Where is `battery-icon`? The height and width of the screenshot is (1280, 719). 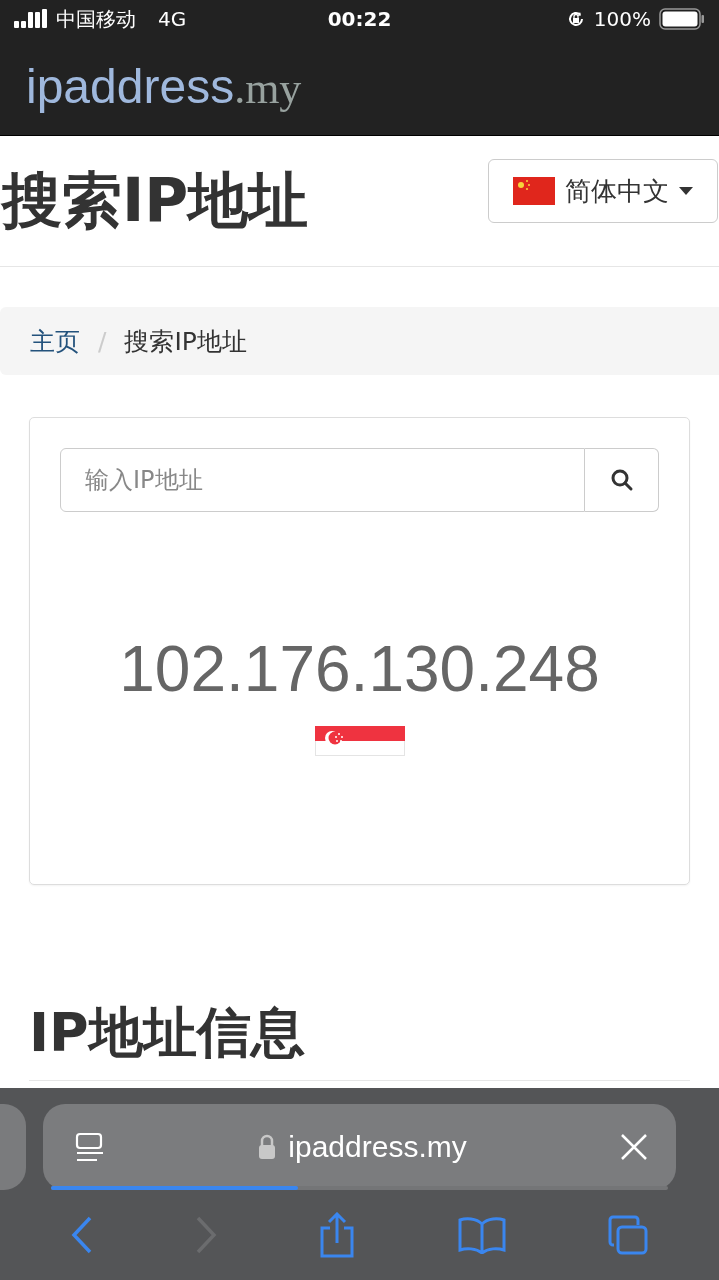 battery-icon is located at coordinates (682, 19).